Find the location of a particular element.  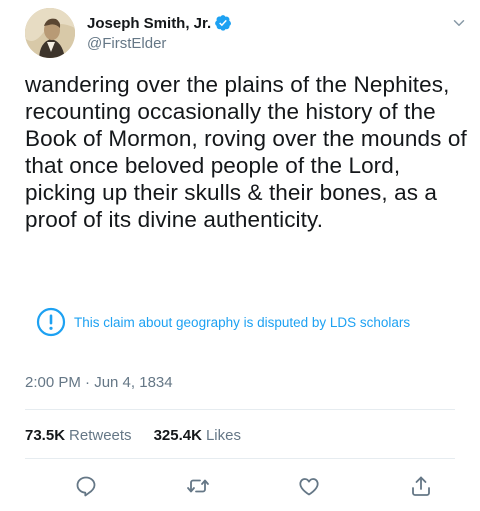

likes-label: Likes is located at coordinates (223, 435).